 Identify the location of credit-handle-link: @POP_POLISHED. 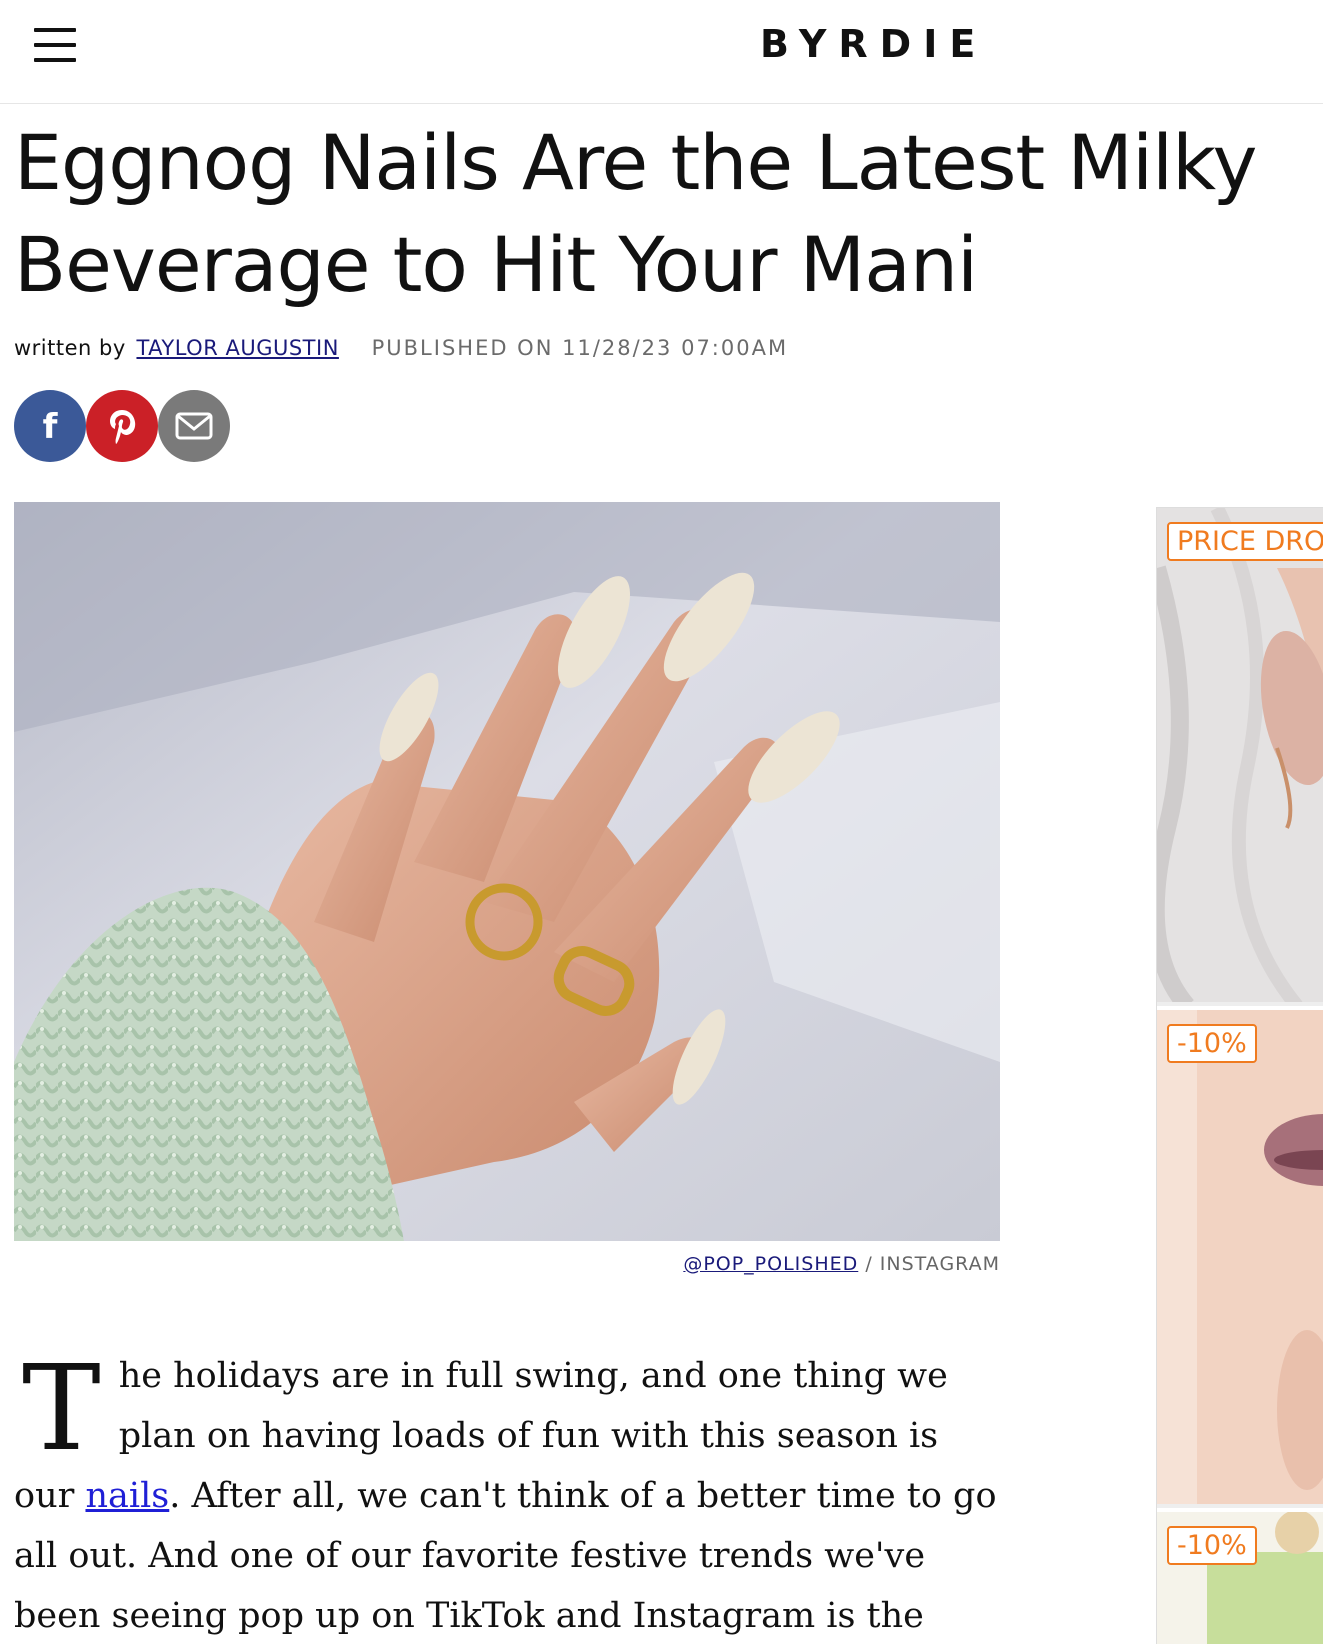
(770, 1264).